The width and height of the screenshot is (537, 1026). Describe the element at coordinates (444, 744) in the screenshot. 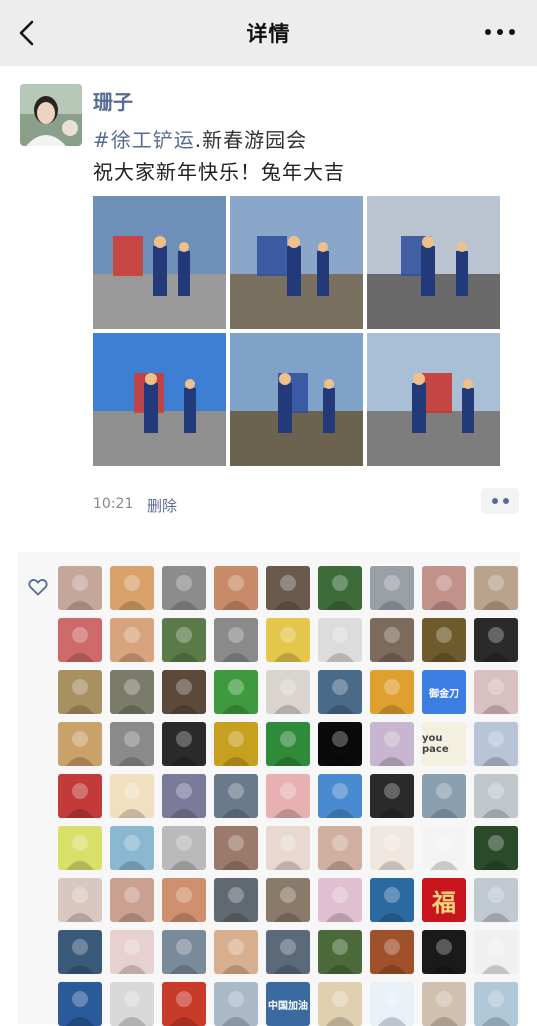

I see `liker-avatar: you pace` at that location.